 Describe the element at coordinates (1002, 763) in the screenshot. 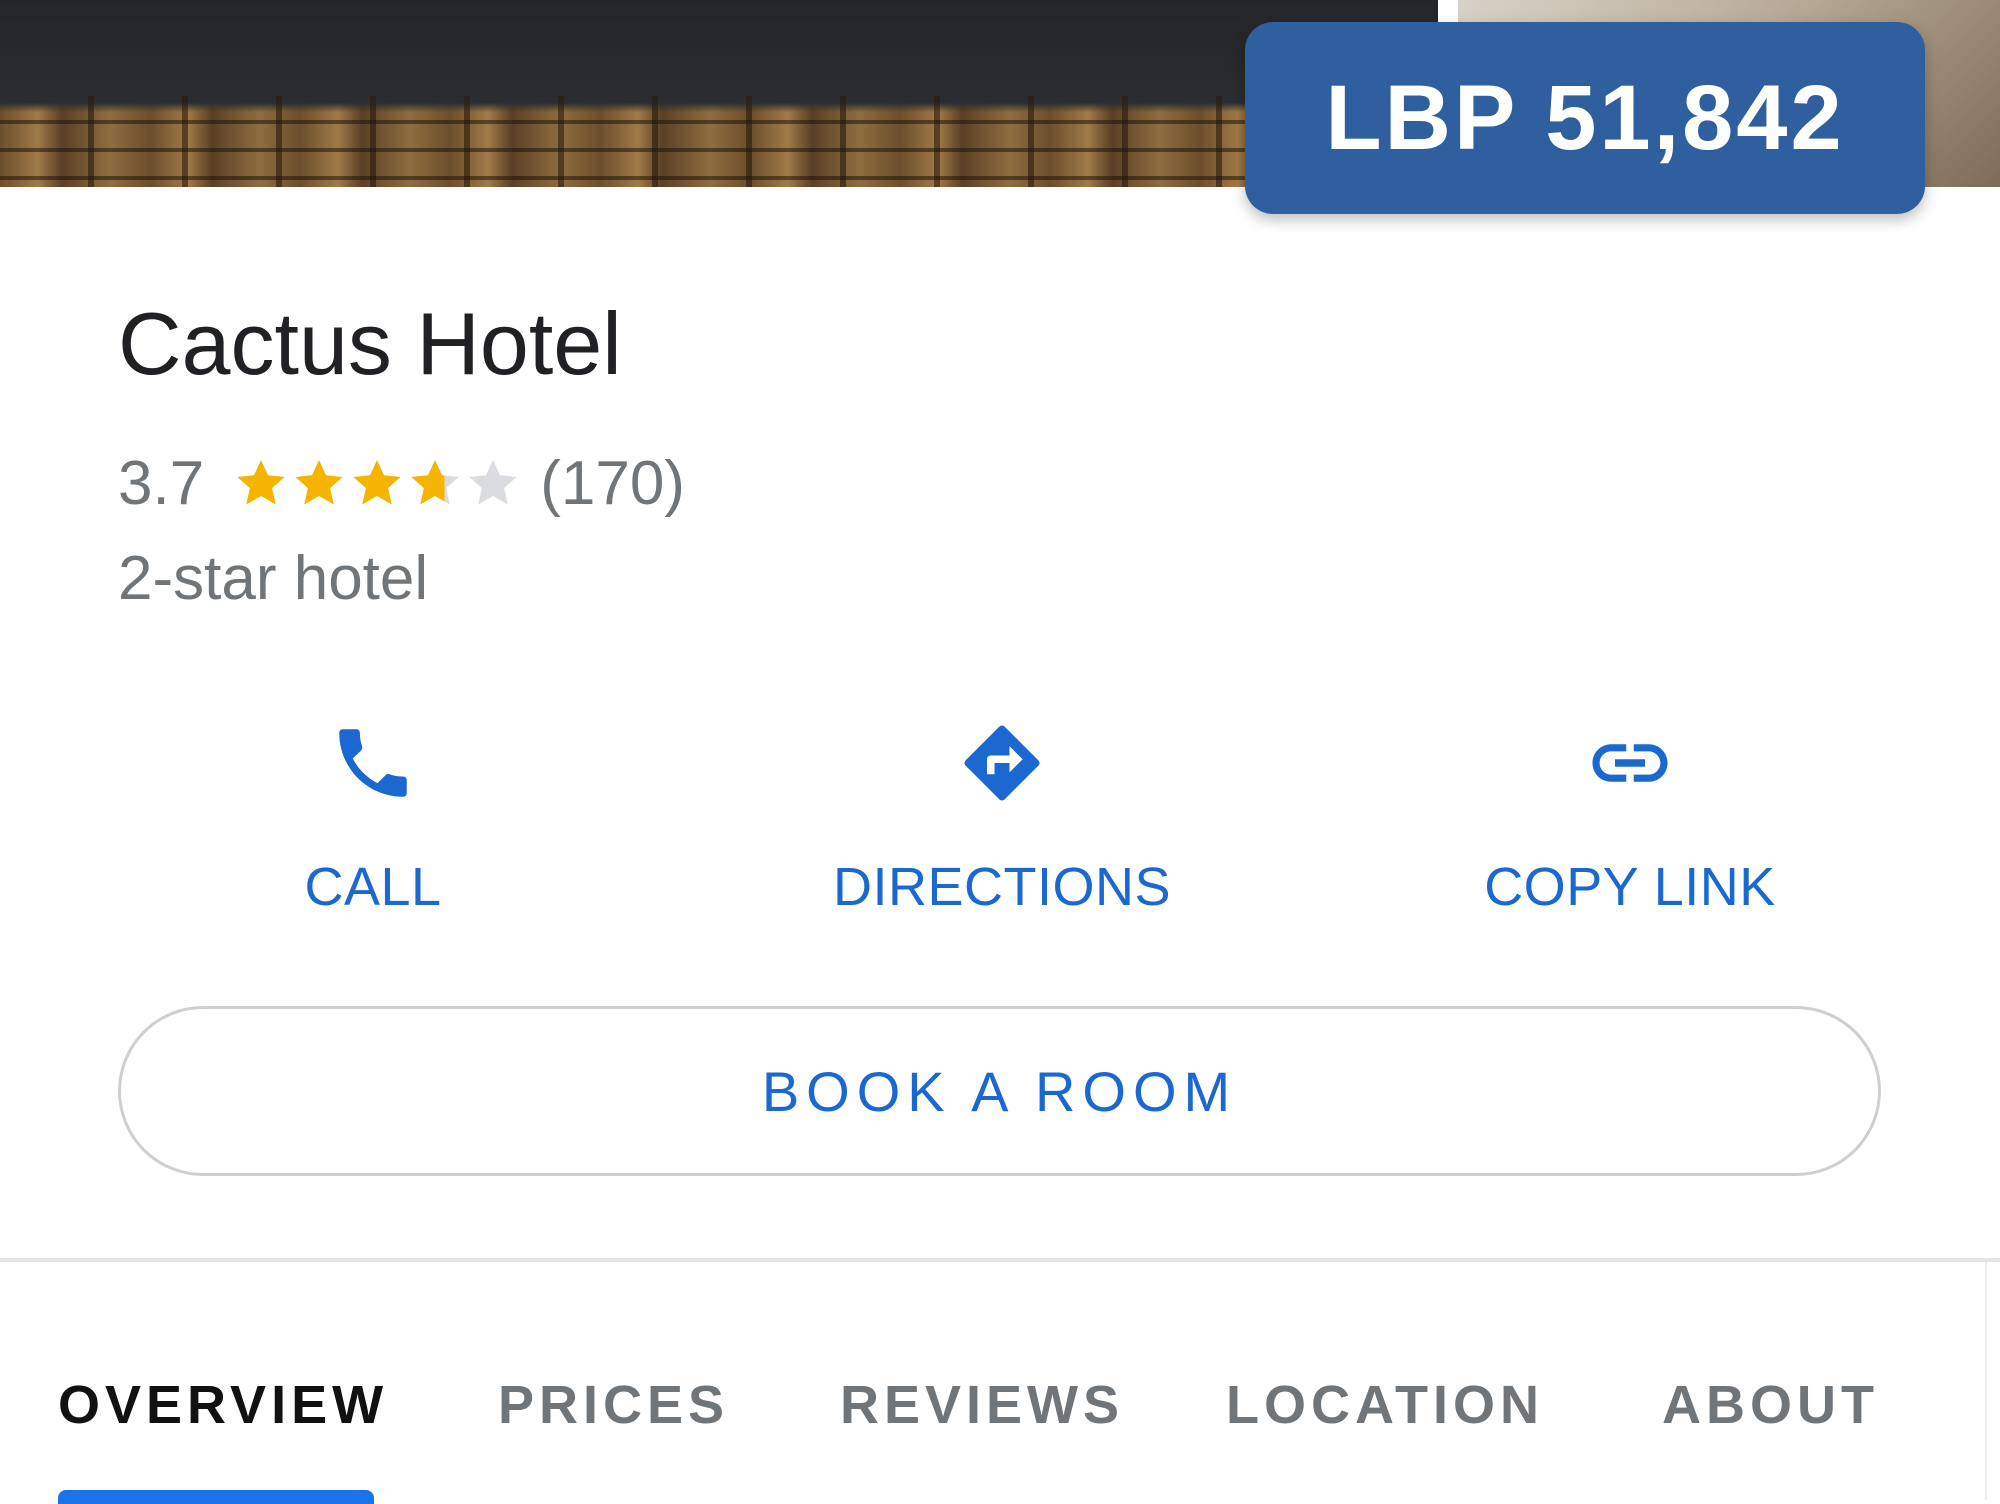

I see `directions-icon` at that location.